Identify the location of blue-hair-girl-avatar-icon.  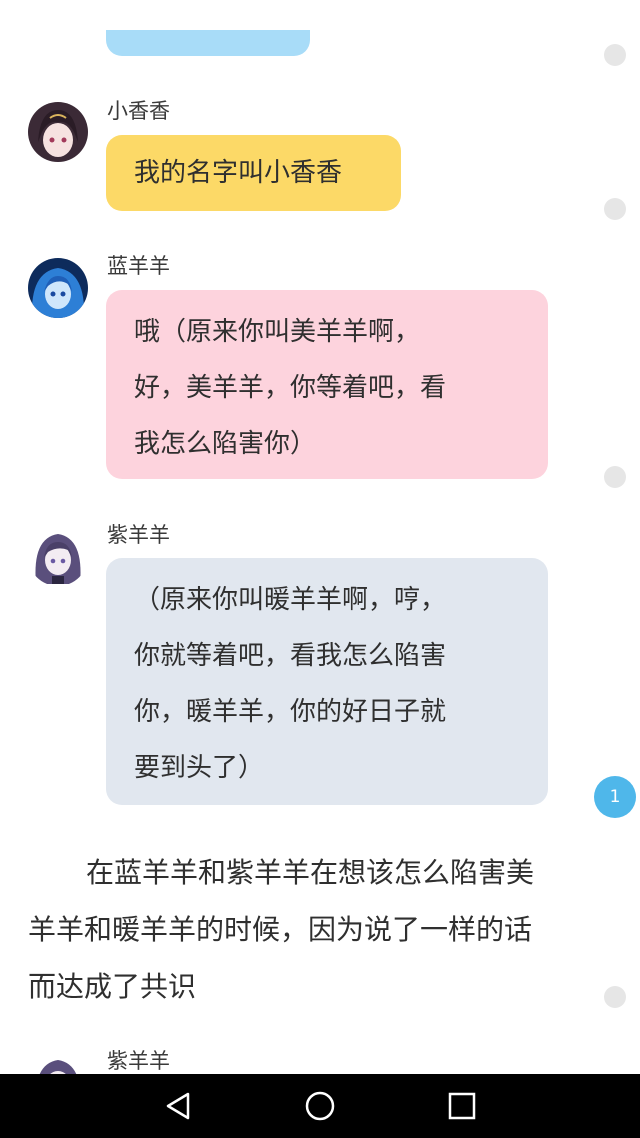
(58, 288).